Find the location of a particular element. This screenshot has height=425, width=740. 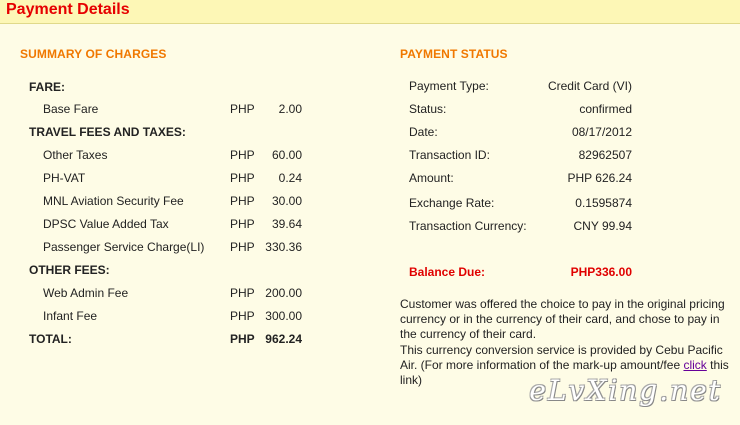

transaction-currency-value: CNY 99.94 is located at coordinates (602, 226).